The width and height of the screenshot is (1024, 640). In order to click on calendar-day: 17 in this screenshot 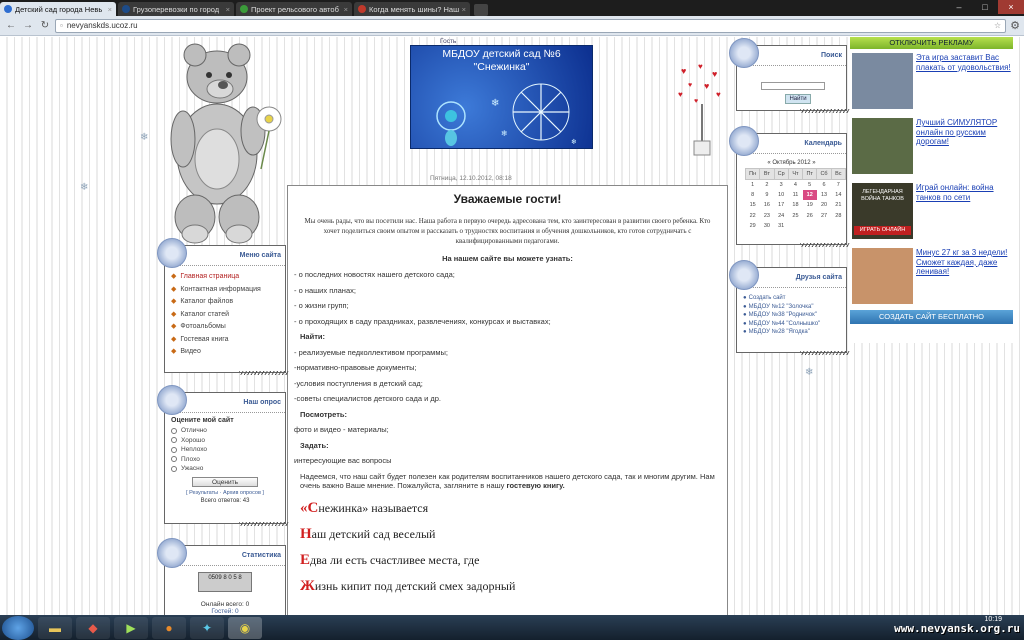, I will do `click(781, 205)`.